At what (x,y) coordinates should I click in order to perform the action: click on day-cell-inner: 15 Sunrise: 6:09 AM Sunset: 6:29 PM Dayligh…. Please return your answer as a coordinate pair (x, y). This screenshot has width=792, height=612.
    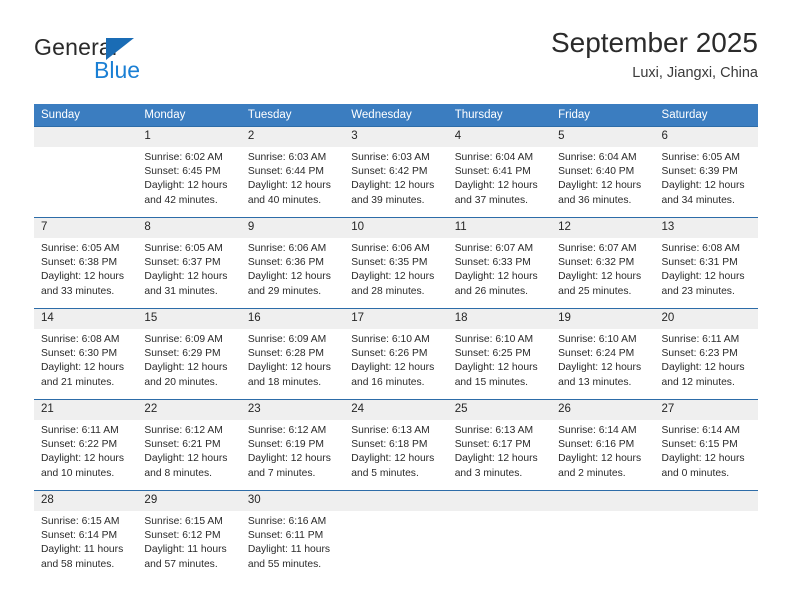
    Looking at the image, I should click on (189, 354).